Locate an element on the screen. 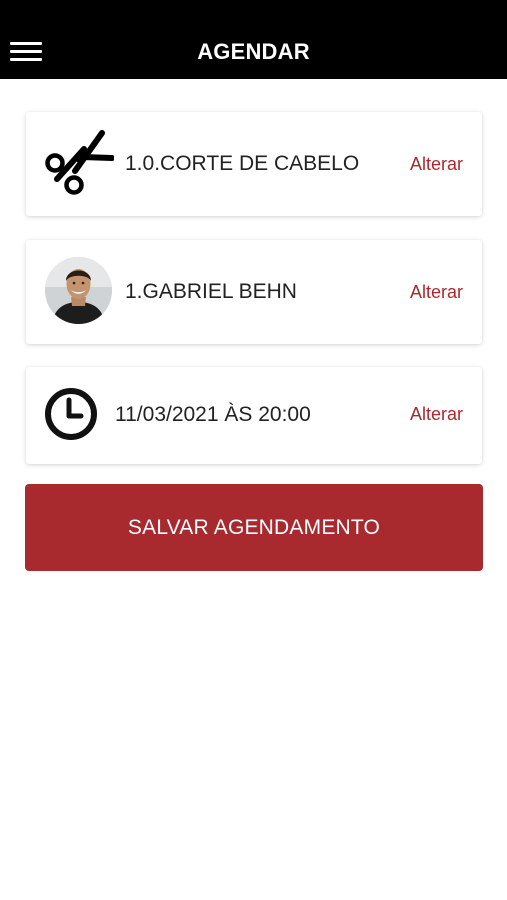 Image resolution: width=507 pixels, height=900 pixels. datetime-card: 11/03/2021 ÀS 20:00 Alterar is located at coordinates (254, 415).